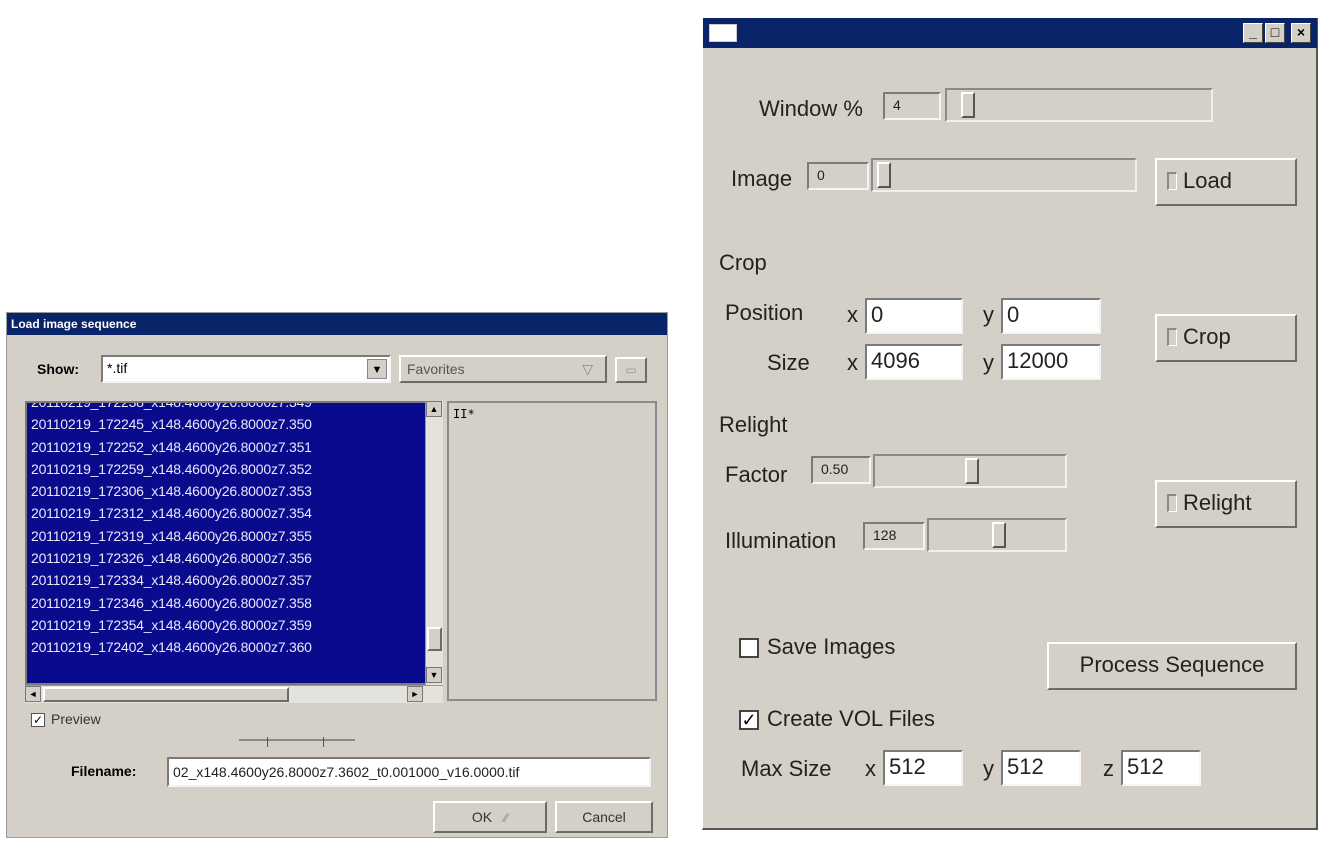  What do you see at coordinates (811, 108) in the screenshot?
I see `window-percent-label: Window %` at bounding box center [811, 108].